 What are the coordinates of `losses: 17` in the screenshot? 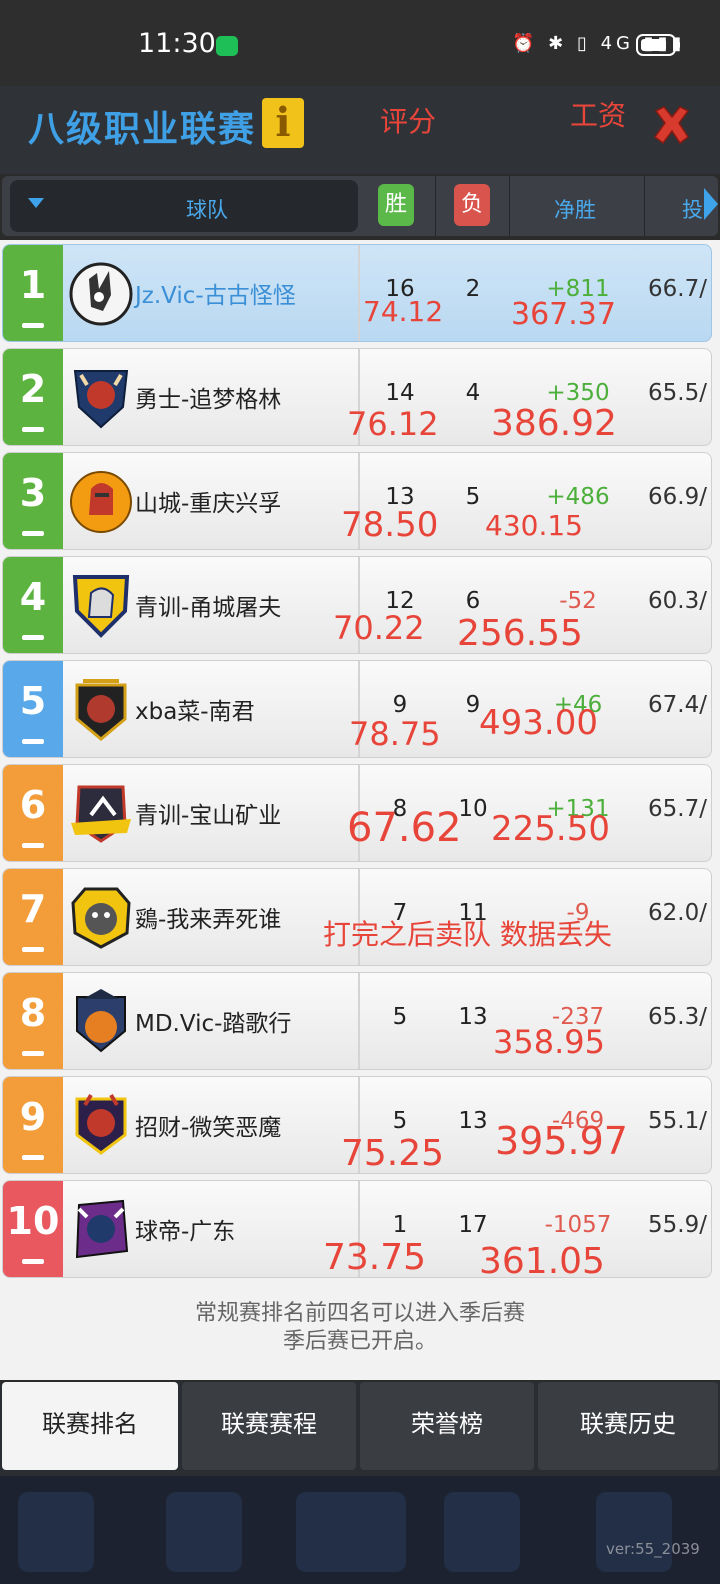 It's located at (473, 1225).